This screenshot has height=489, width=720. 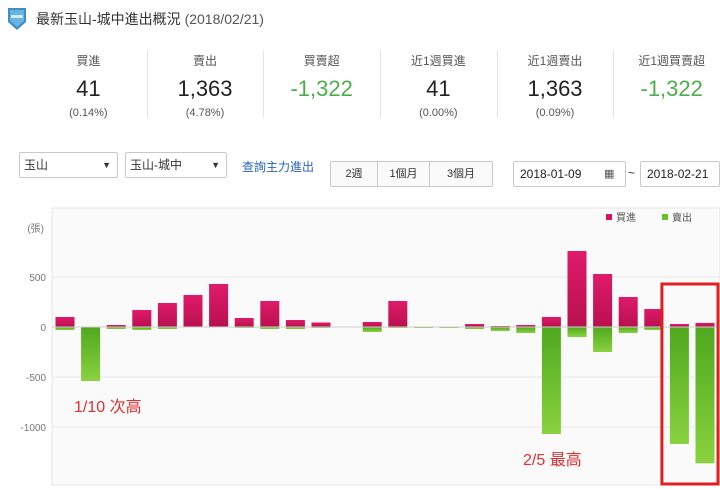 I want to click on stat-sell: 賣出 1,363 (4.78%), so click(x=205, y=87).